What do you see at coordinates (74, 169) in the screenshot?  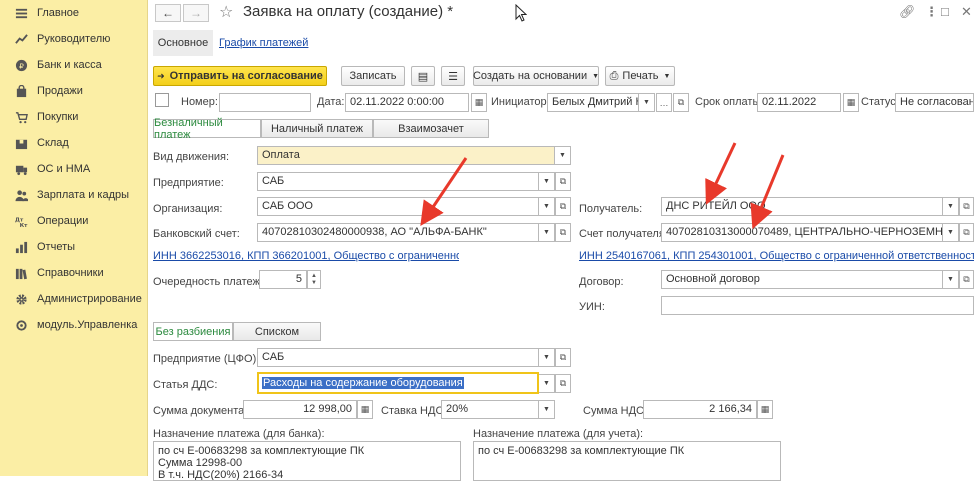 I see `sidebar-item-assets: ОС и НМА` at bounding box center [74, 169].